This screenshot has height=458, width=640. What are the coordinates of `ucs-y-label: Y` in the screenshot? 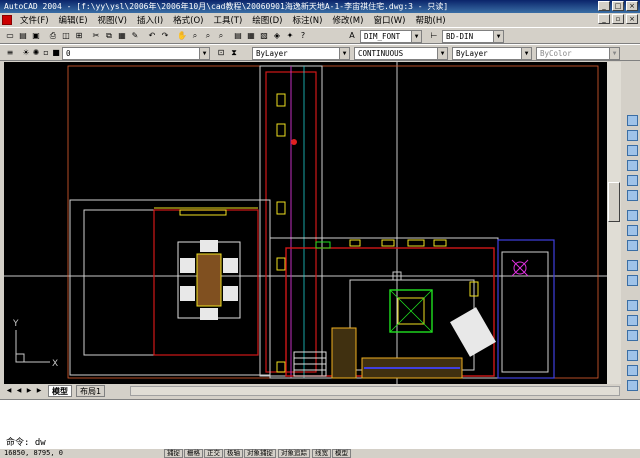 It's located at (15, 324).